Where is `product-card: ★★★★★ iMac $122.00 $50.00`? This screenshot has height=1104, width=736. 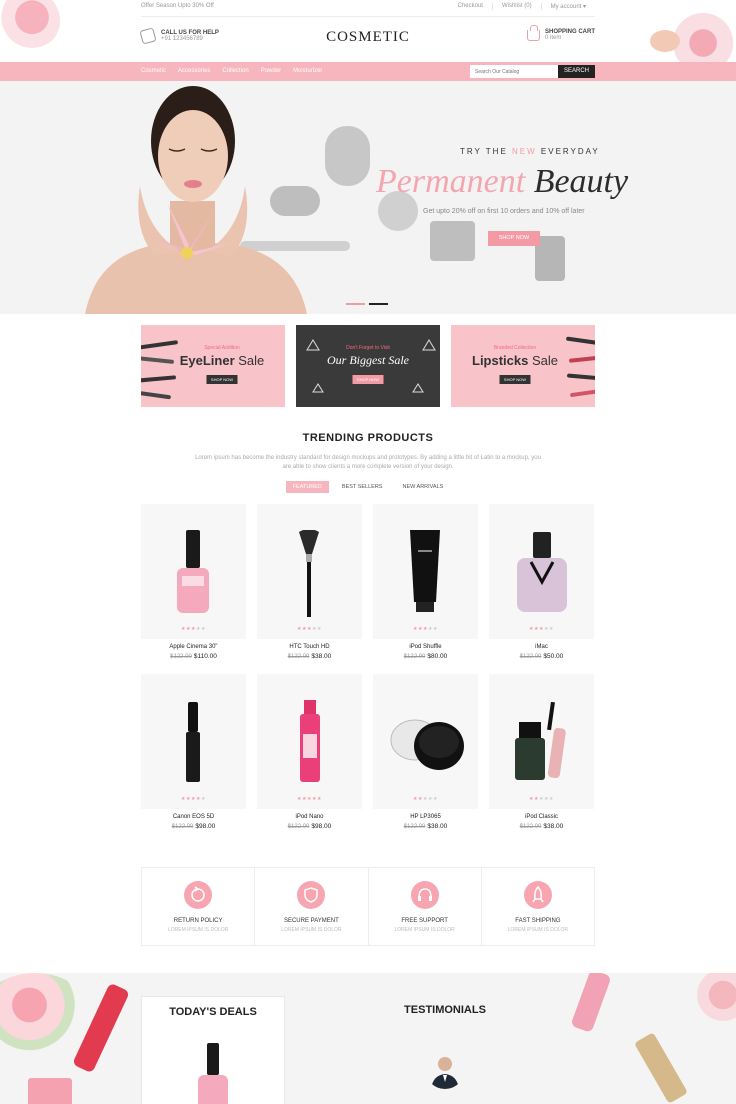 product-card: ★★★★★ iMac $122.00 $50.00 is located at coordinates (541, 582).